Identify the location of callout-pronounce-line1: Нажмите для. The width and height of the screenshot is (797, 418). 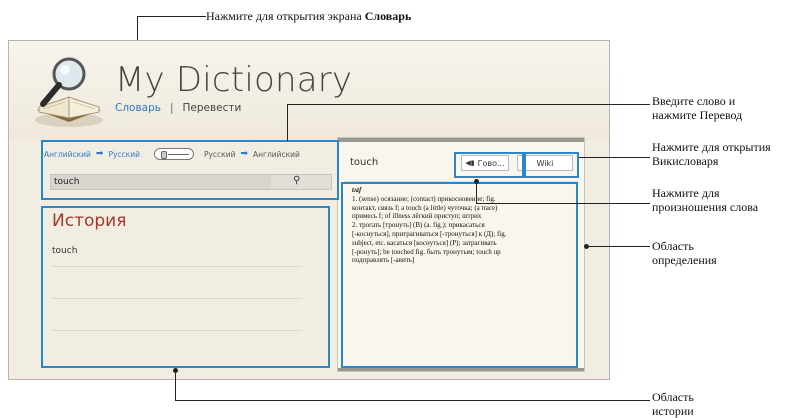
(686, 193).